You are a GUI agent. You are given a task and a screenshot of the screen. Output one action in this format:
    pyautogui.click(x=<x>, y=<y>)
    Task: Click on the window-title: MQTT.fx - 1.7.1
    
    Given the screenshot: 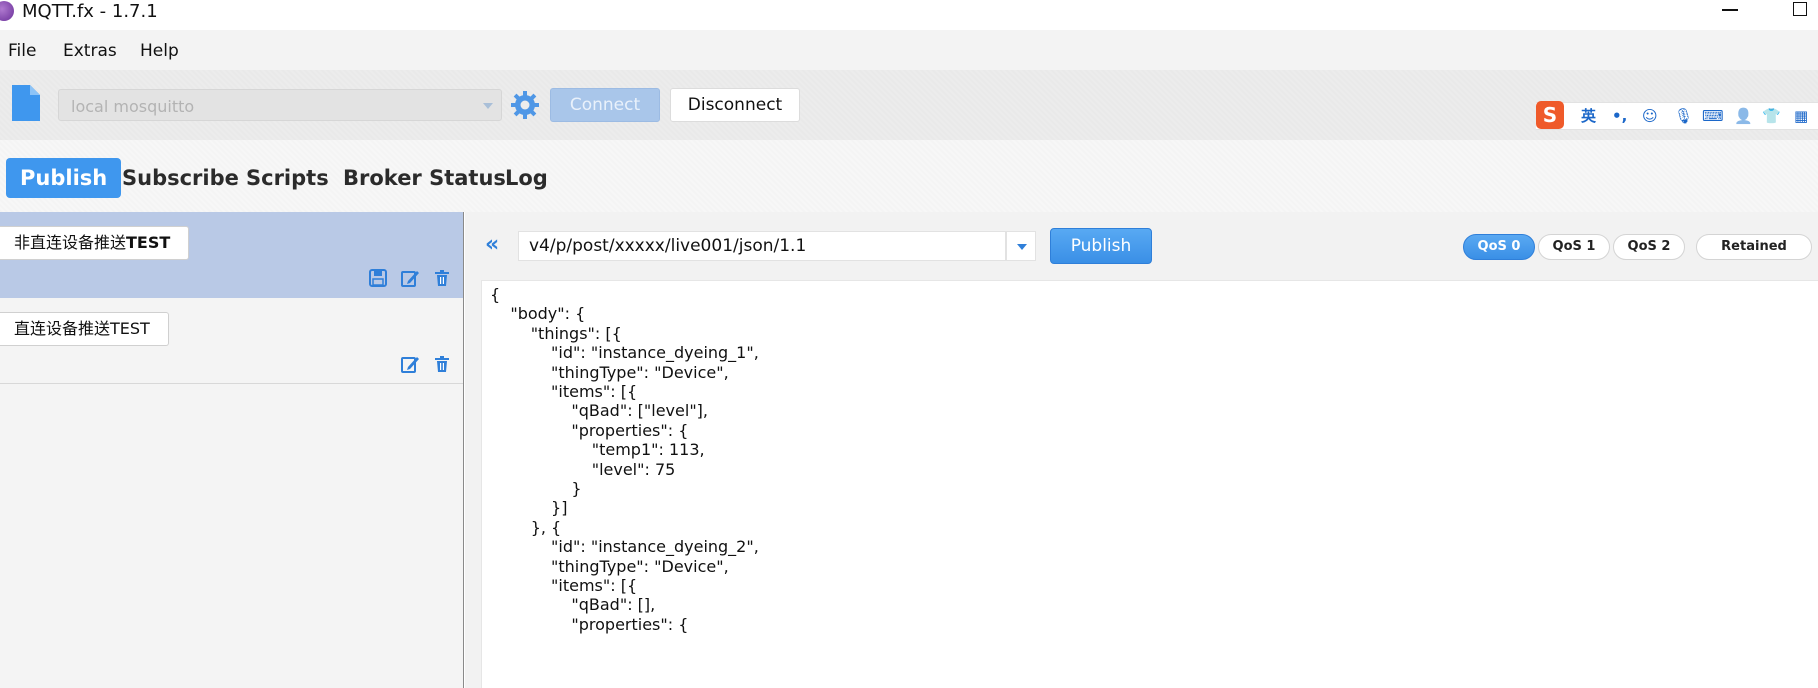 What is the action you would take?
    pyautogui.click(x=90, y=11)
    